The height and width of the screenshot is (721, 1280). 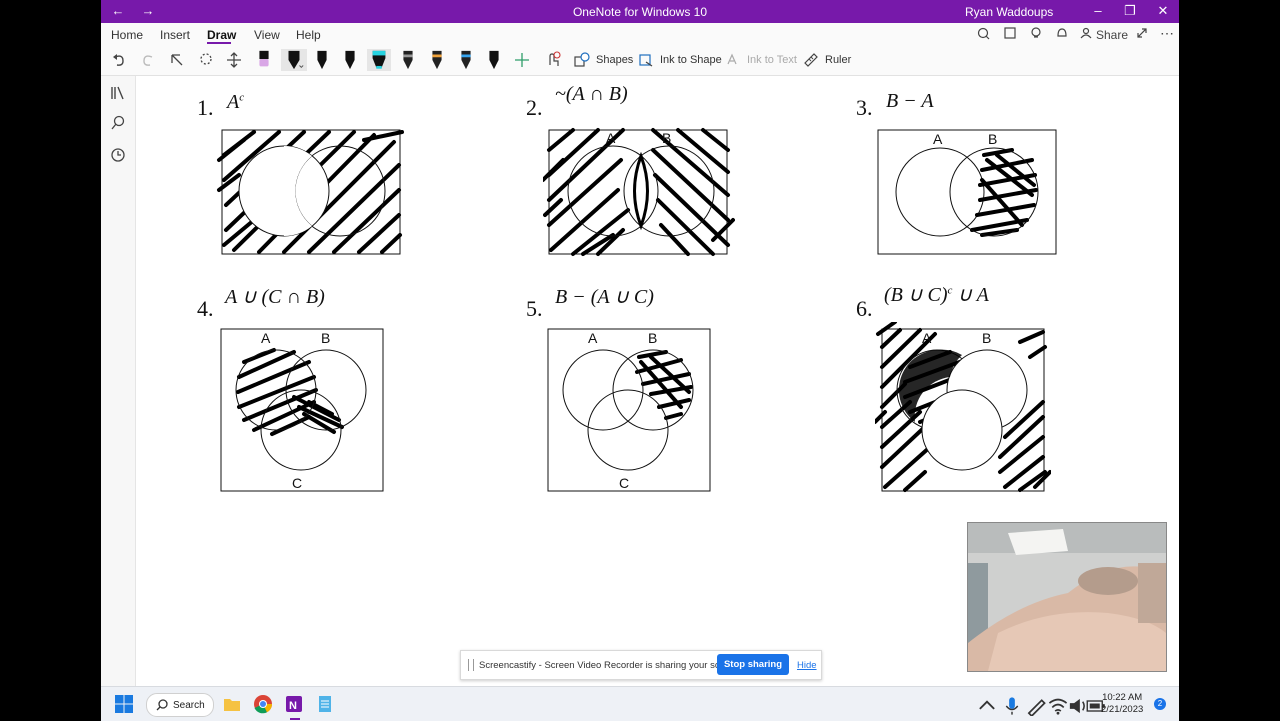 What do you see at coordinates (522, 60) in the screenshot?
I see `add-pen-icon` at bounding box center [522, 60].